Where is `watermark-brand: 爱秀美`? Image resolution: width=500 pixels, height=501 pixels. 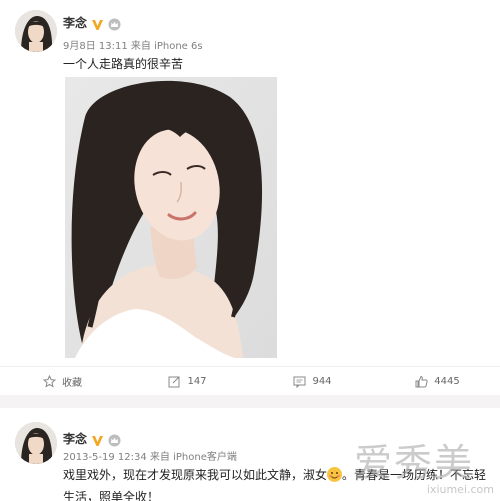
watermark-brand: 爱秀美 is located at coordinates (414, 463).